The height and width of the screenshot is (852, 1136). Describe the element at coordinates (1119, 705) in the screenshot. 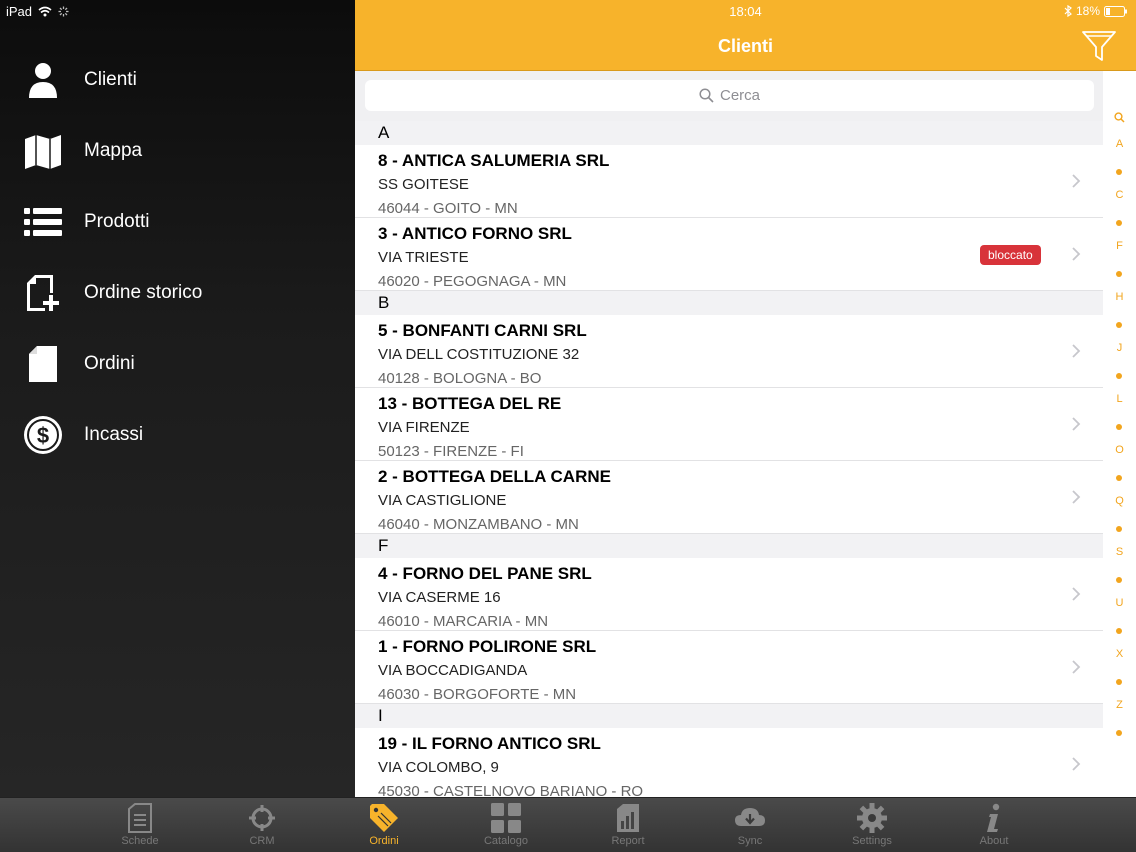

I see `index-letter-z: Z` at that location.